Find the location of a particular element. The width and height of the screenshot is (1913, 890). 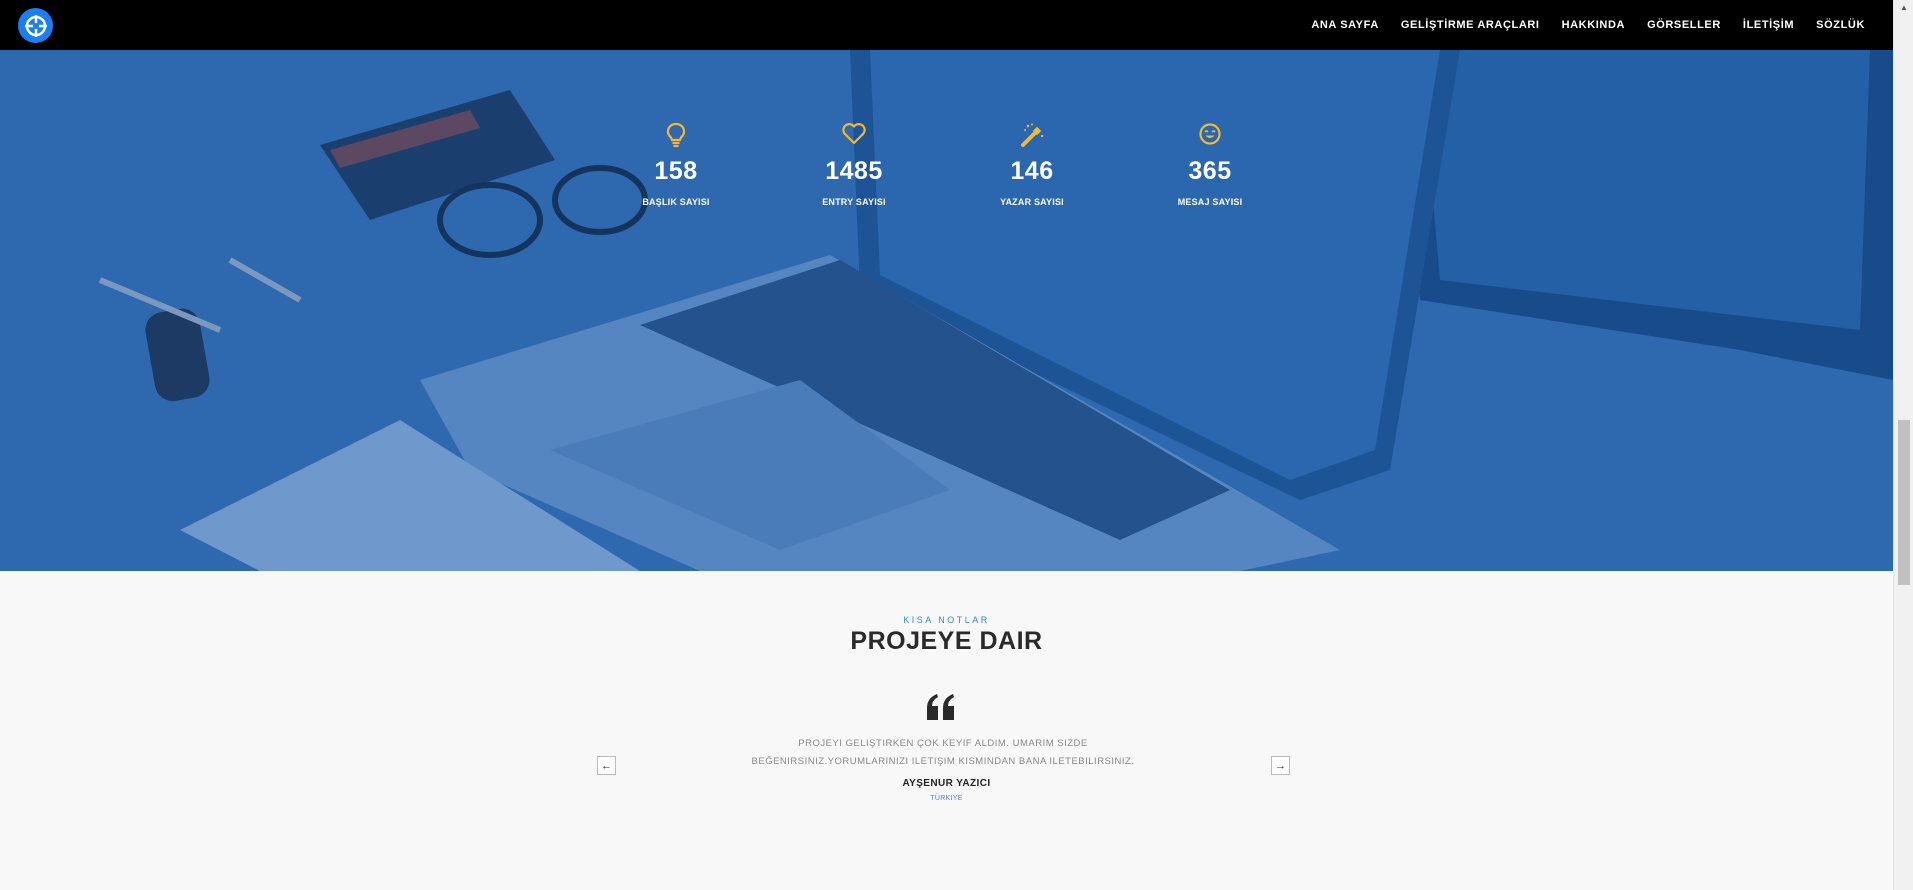

next-arrow-button: → is located at coordinates (1280, 765).